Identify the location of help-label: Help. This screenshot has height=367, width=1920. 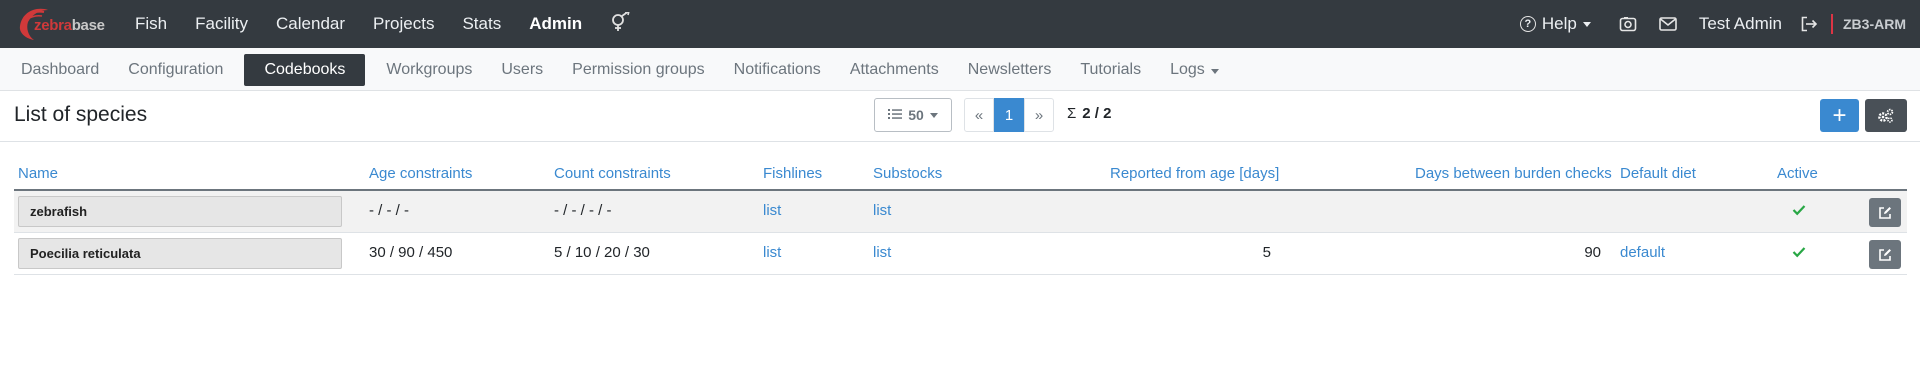
(1559, 23).